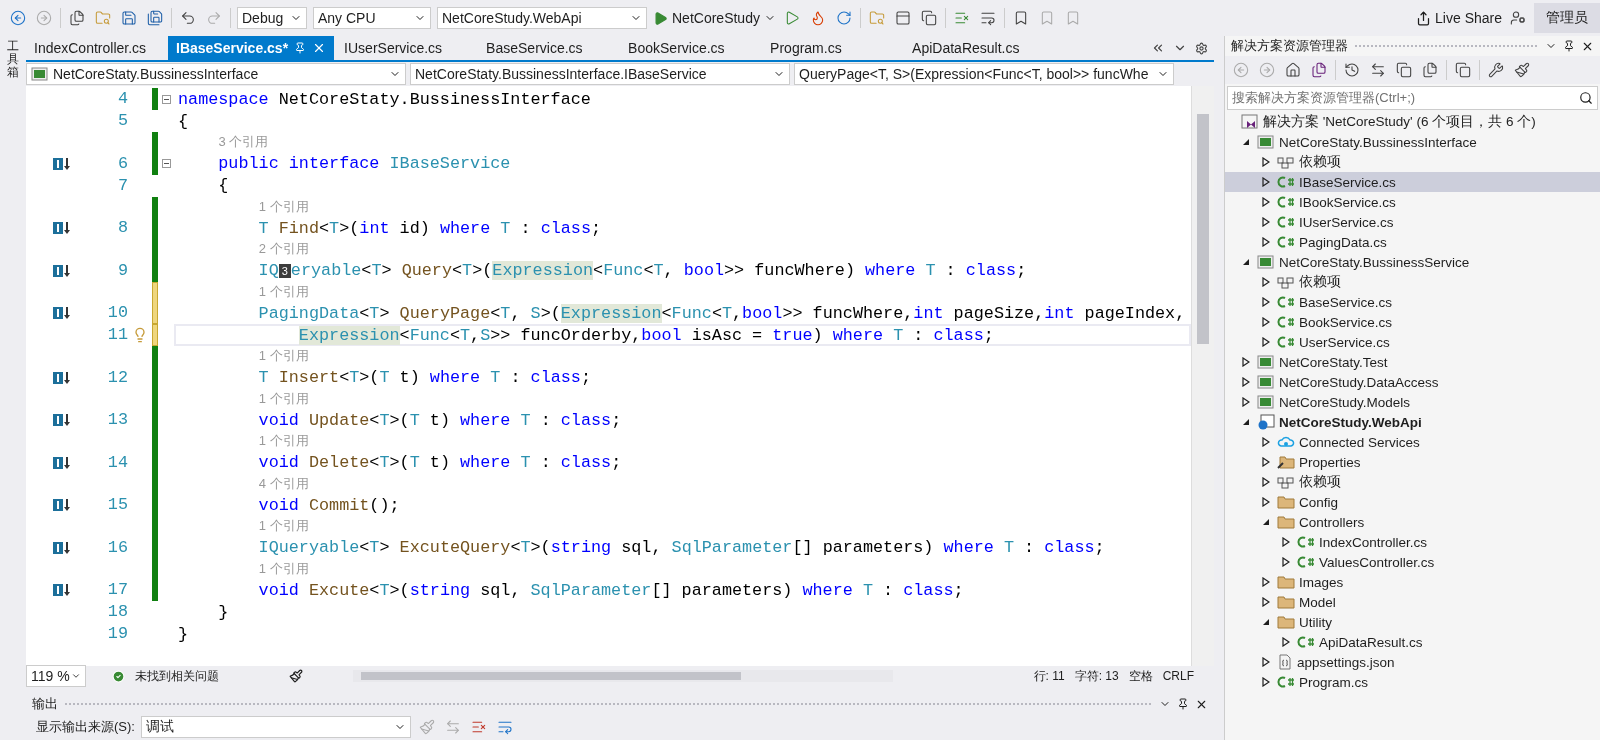  Describe the element at coordinates (1412, 682) in the screenshot. I see `tree-item: Program.cs` at that location.